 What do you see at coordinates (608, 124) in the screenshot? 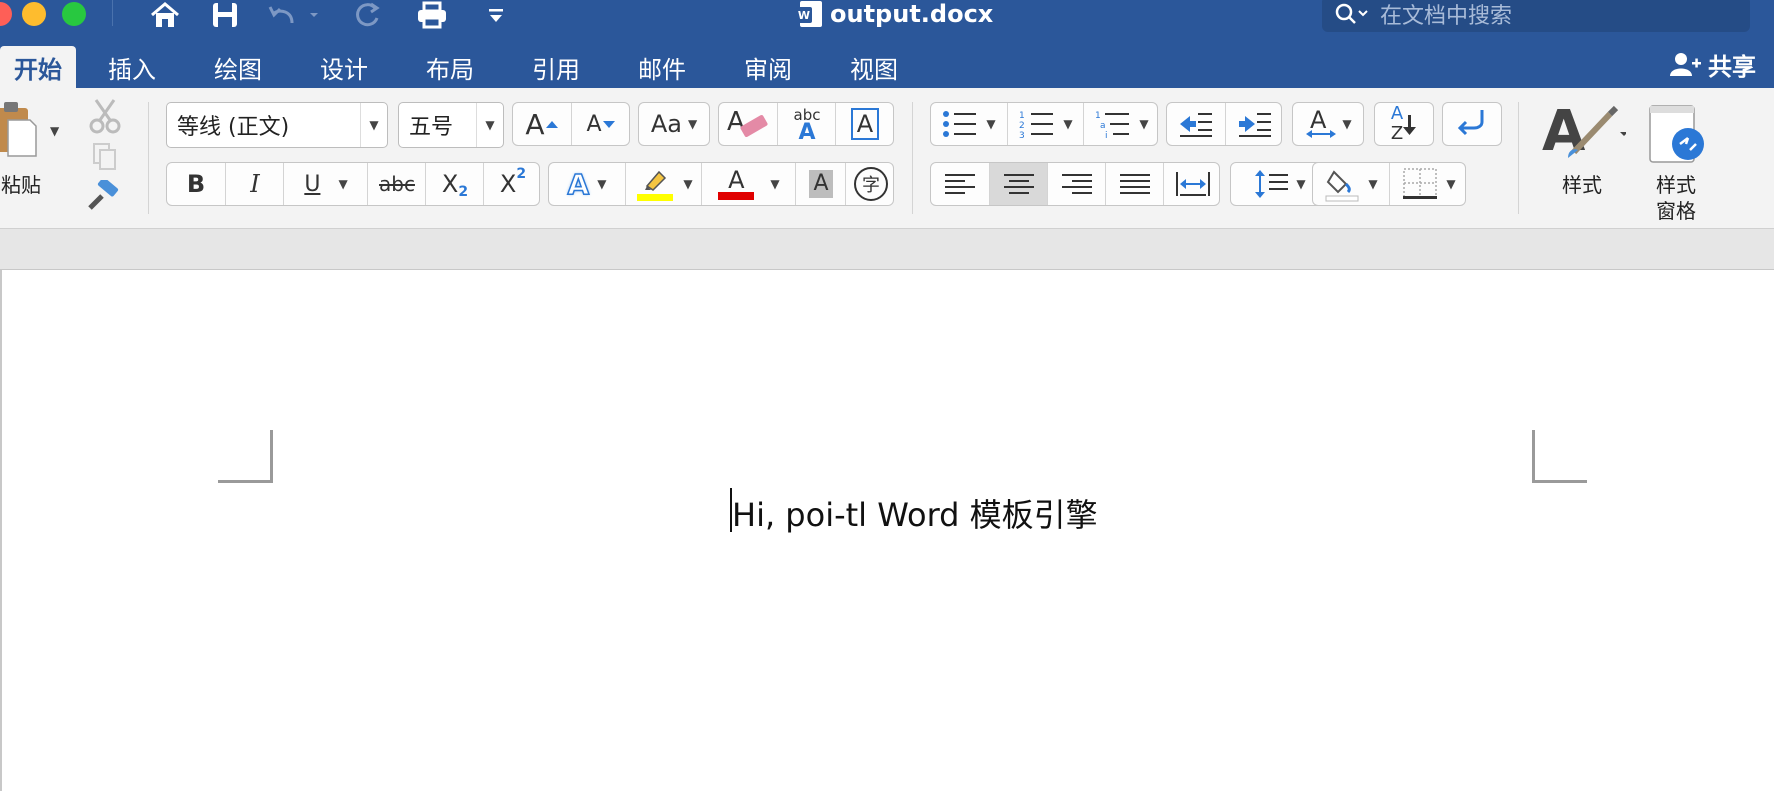
I see `shrink-arrow-icon` at bounding box center [608, 124].